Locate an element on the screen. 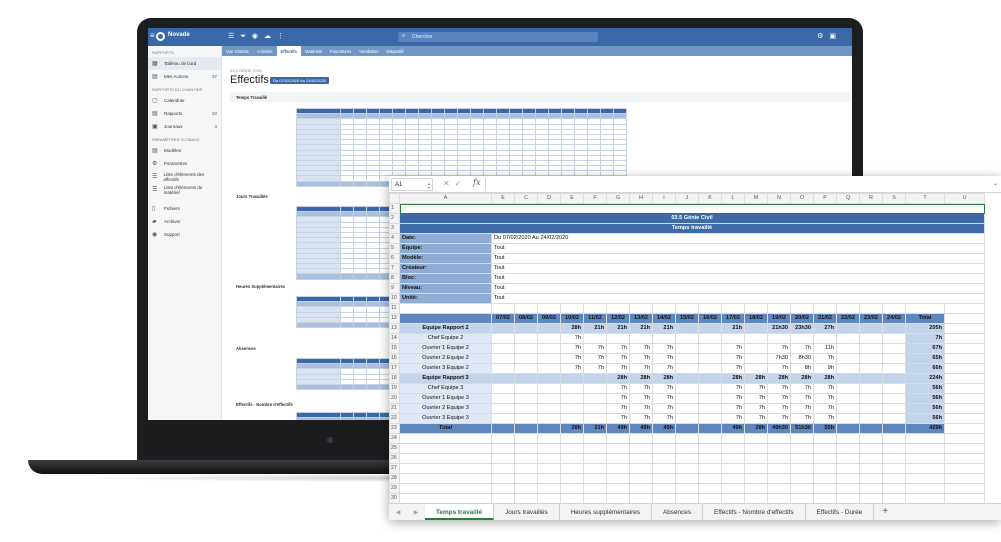 The height and width of the screenshot is (542, 1001). row-number: 2 is located at coordinates (394, 218).